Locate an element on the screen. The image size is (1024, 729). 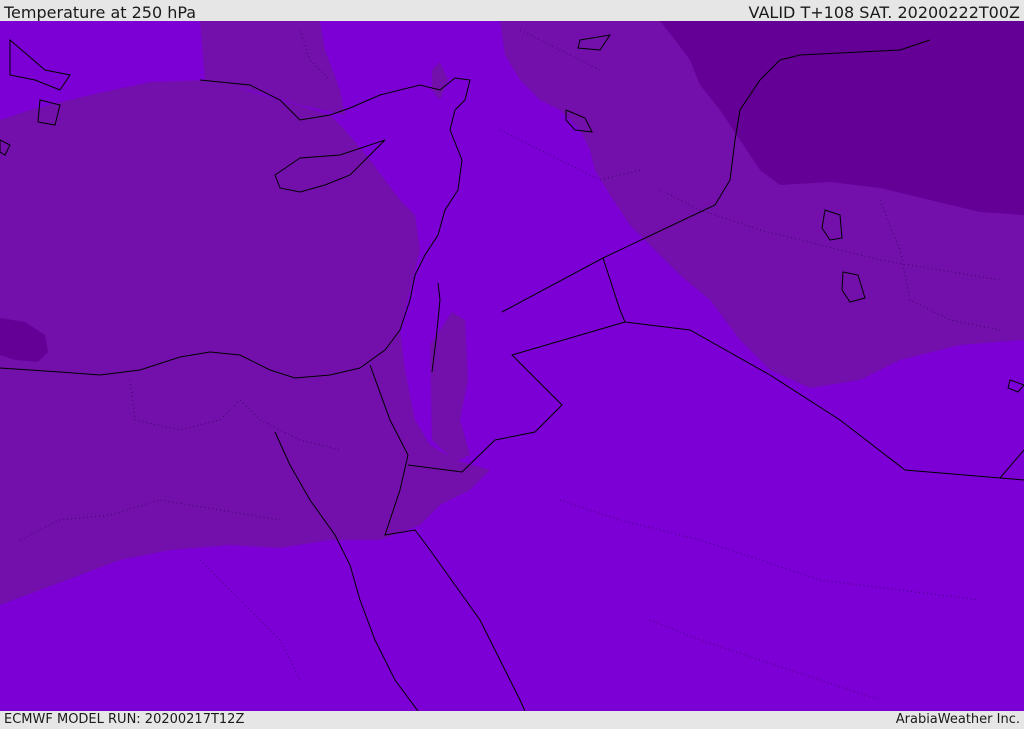
model-run-label: ECMWF MODEL RUN: 20200217T12Z is located at coordinates (124, 719).